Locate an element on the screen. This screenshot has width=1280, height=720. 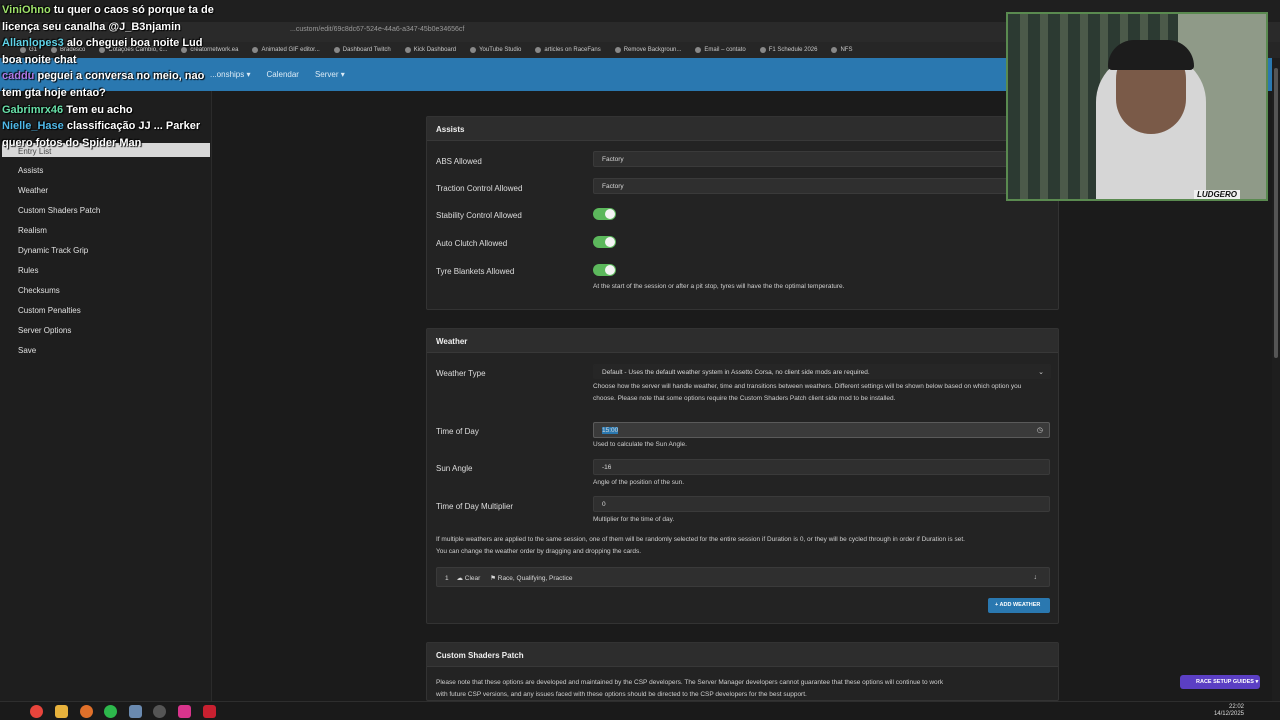
race-setup-guides-label: RACE SETUP GUIDES ▾ is located at coordinates (1227, 682).